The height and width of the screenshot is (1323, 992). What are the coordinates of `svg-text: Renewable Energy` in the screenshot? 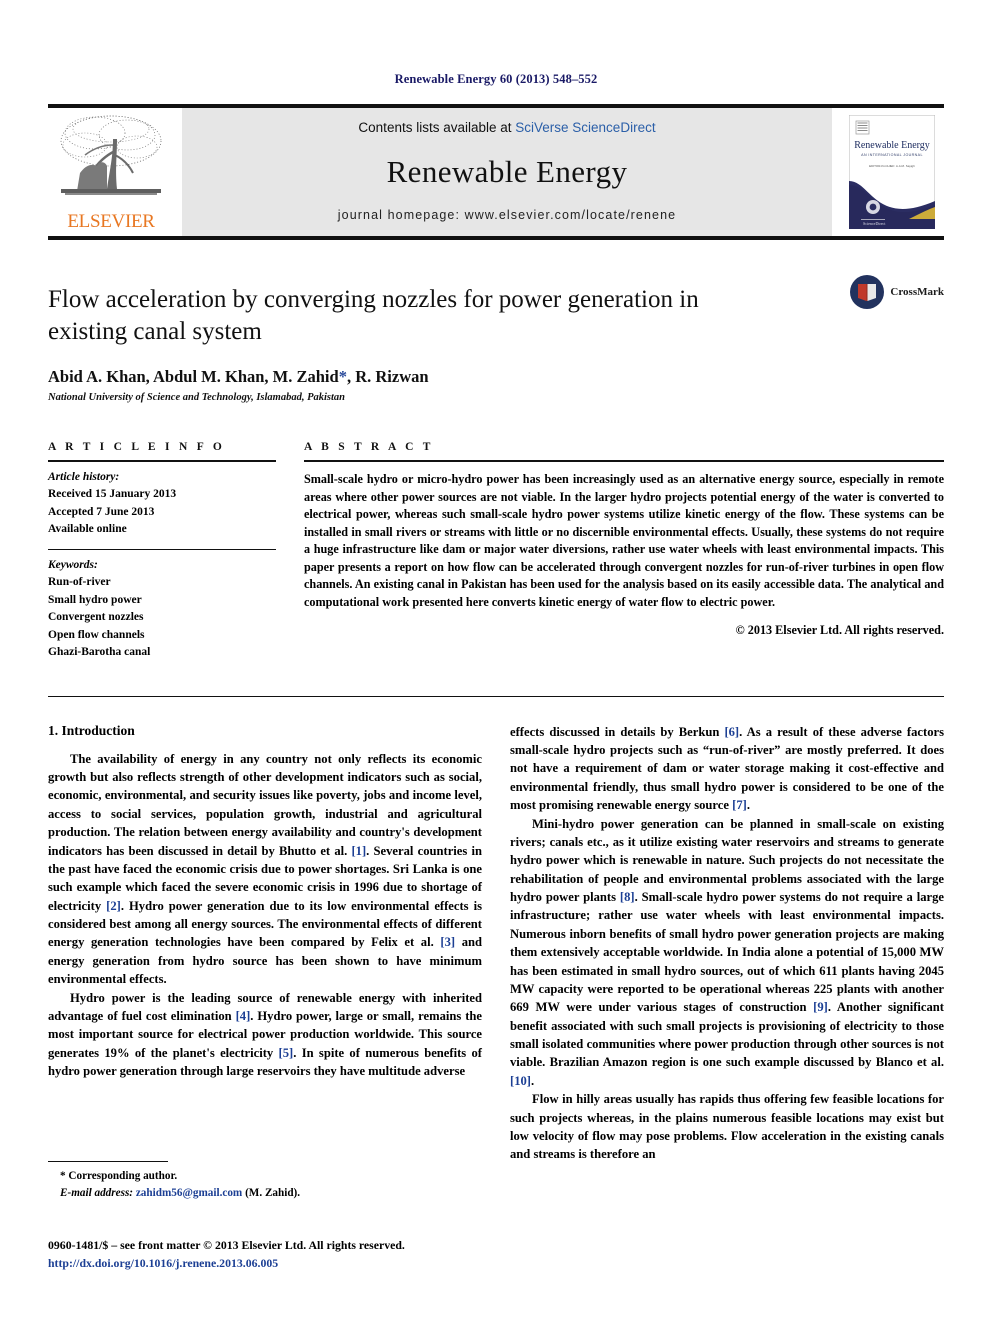 It's located at (892, 145).